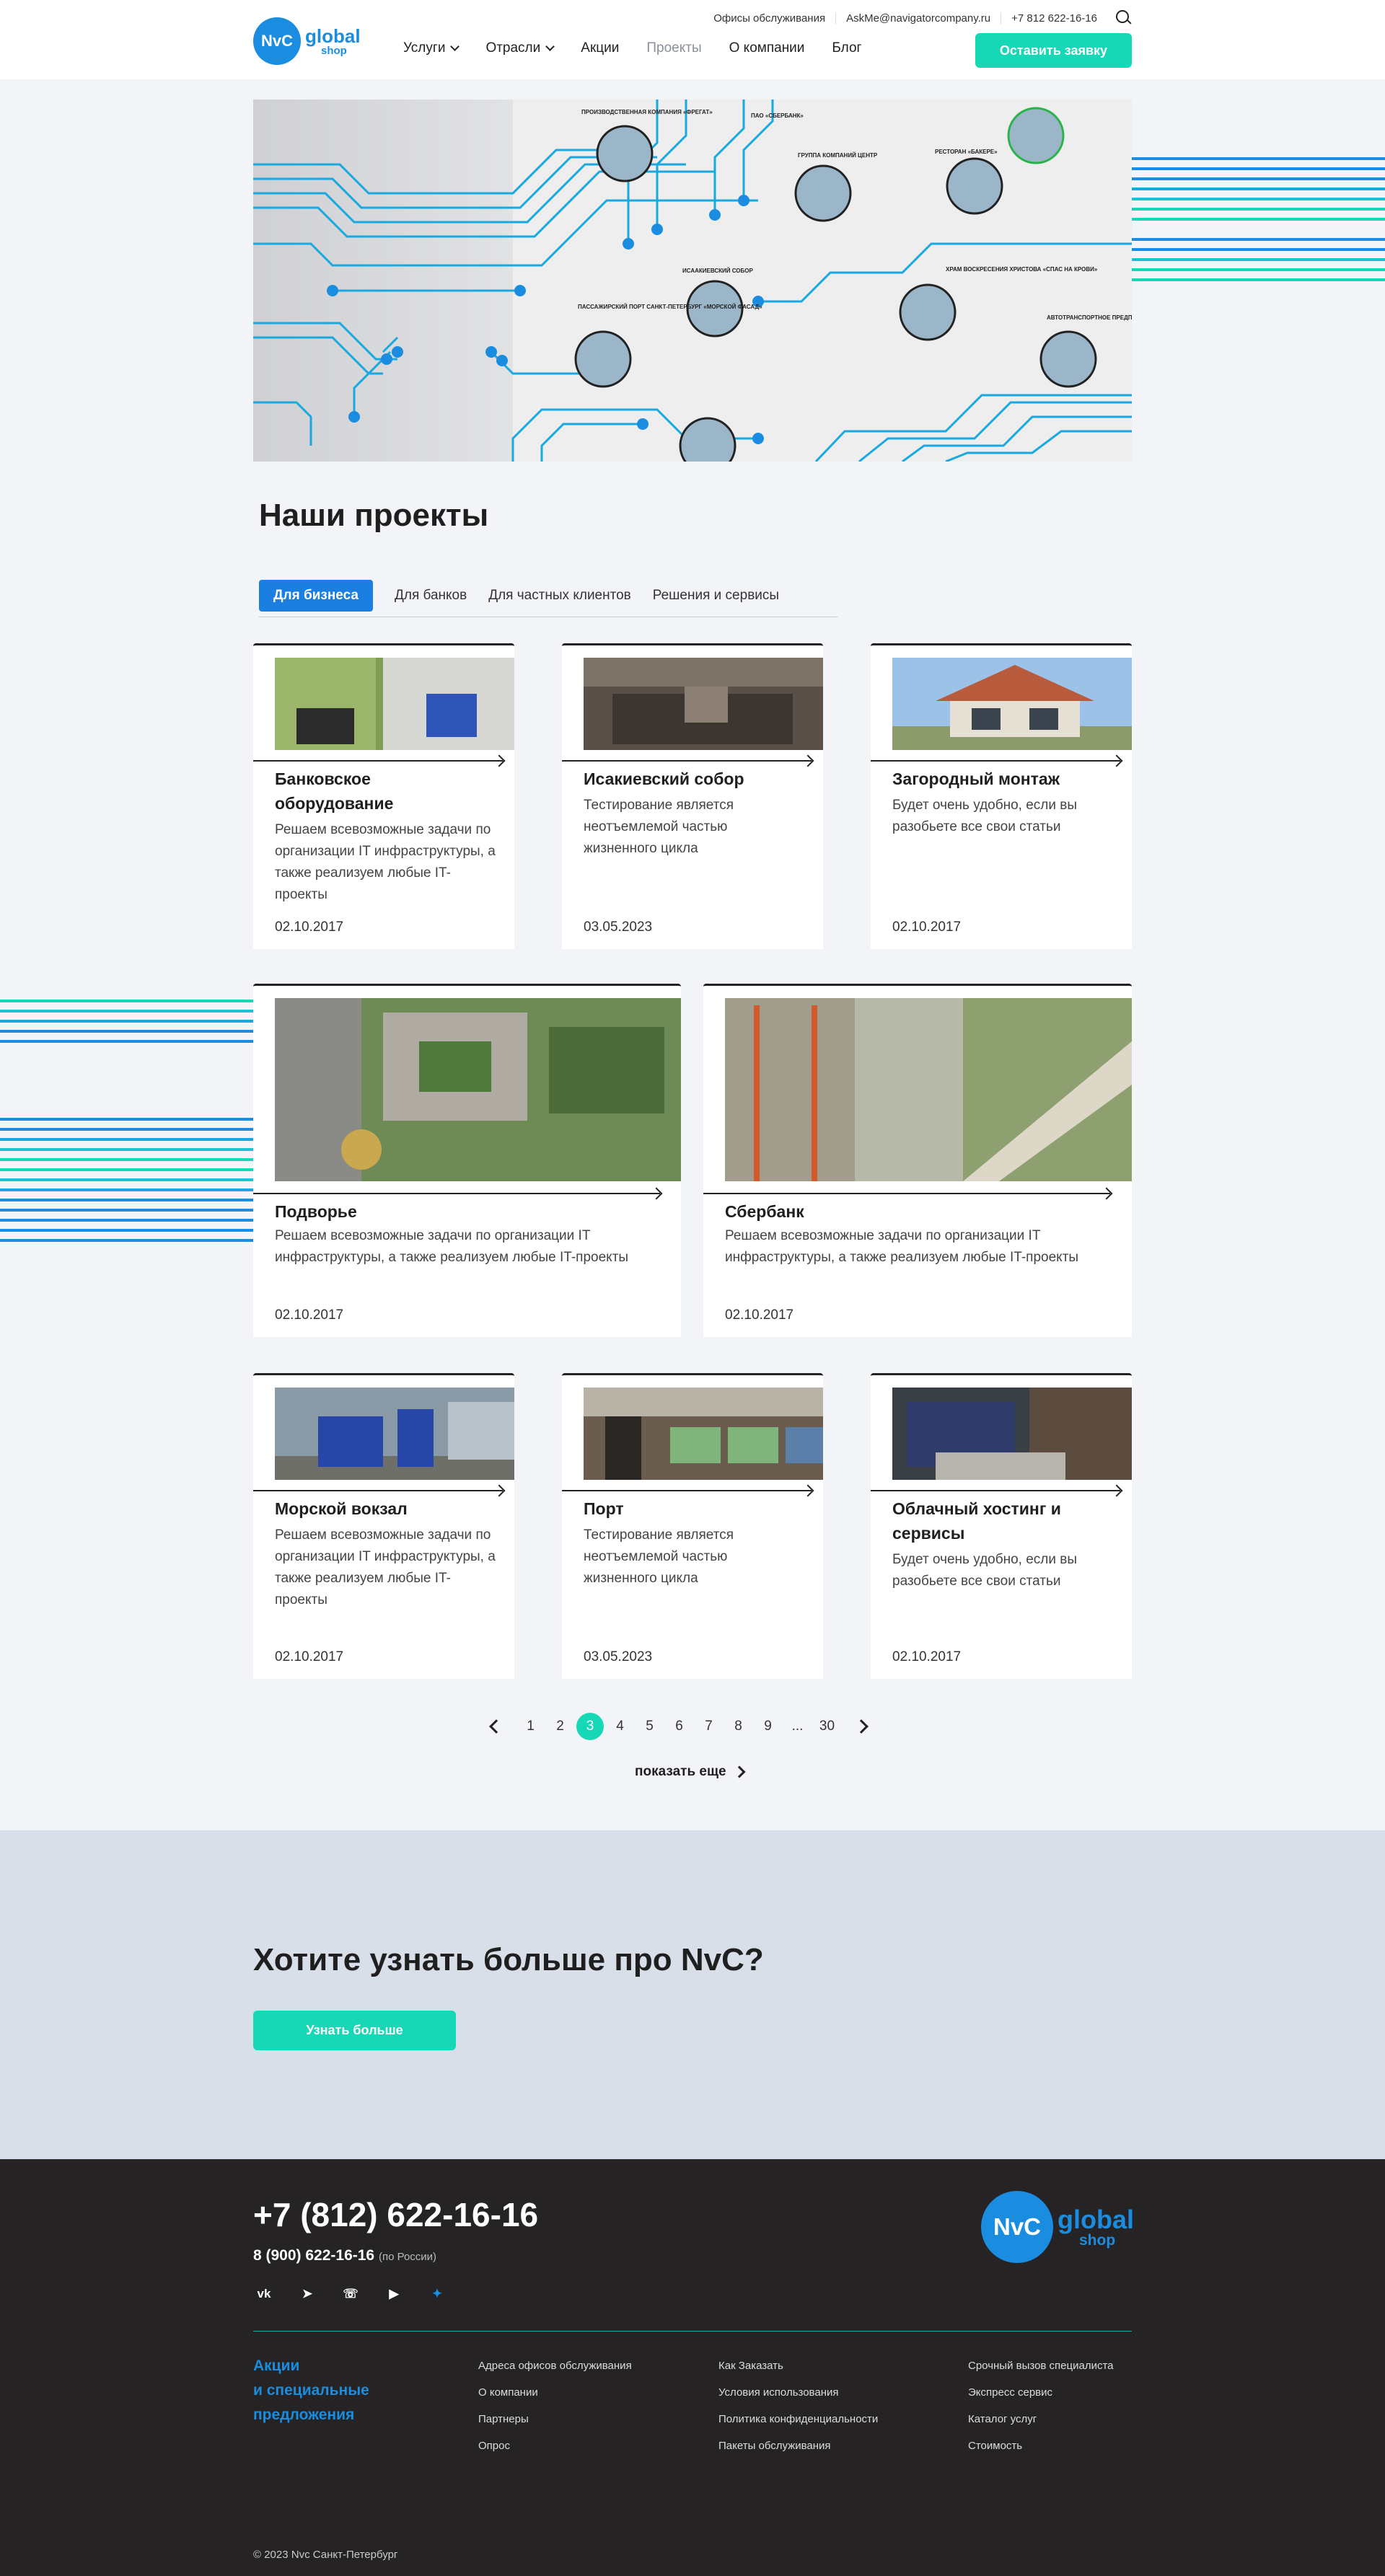  I want to click on nav-item-projects: Проекты, so click(673, 48).